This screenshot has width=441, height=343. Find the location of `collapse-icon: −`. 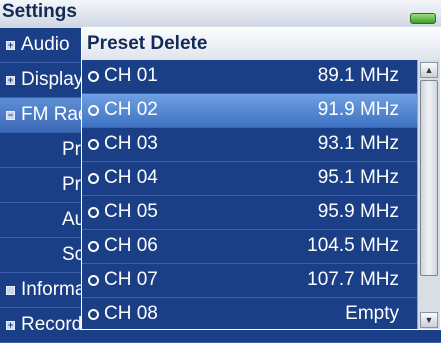

collapse-icon: − is located at coordinates (10, 115).